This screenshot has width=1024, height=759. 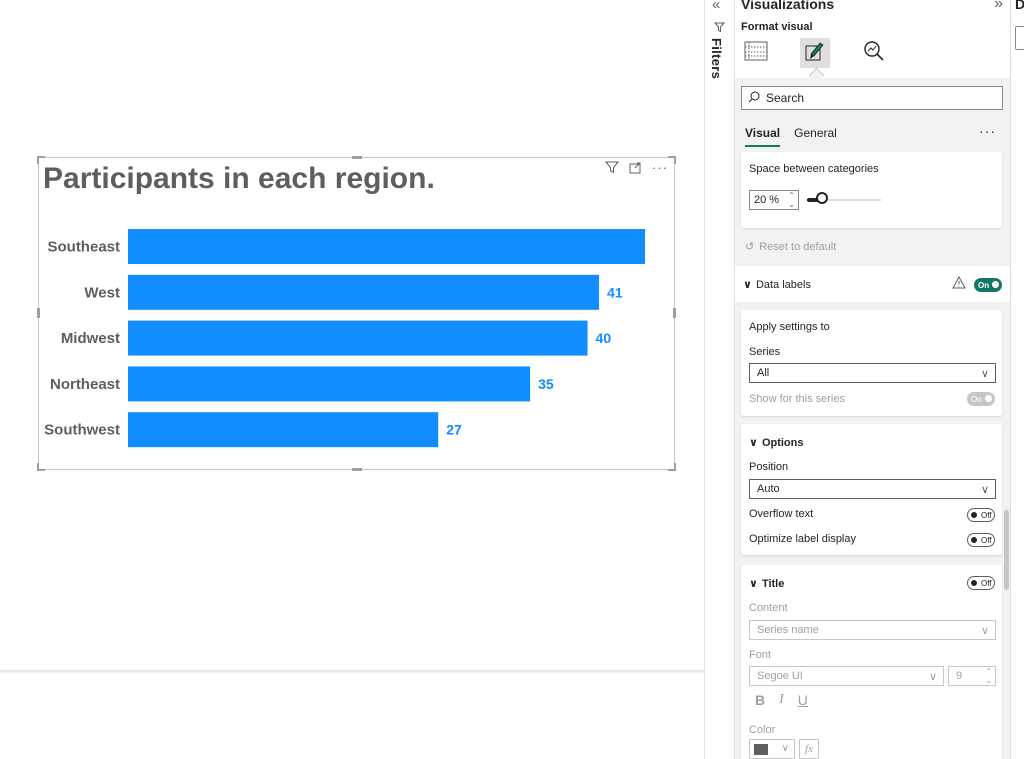 What do you see at coordinates (844, 198) in the screenshot?
I see `space-between-slider` at bounding box center [844, 198].